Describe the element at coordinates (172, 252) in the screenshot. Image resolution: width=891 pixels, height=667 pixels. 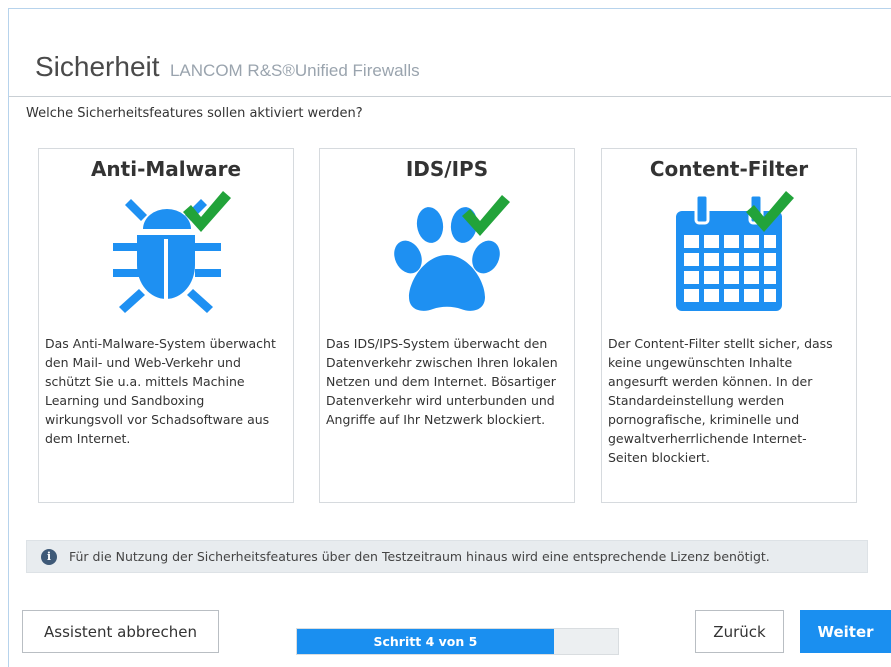
I see `bug-icon` at that location.